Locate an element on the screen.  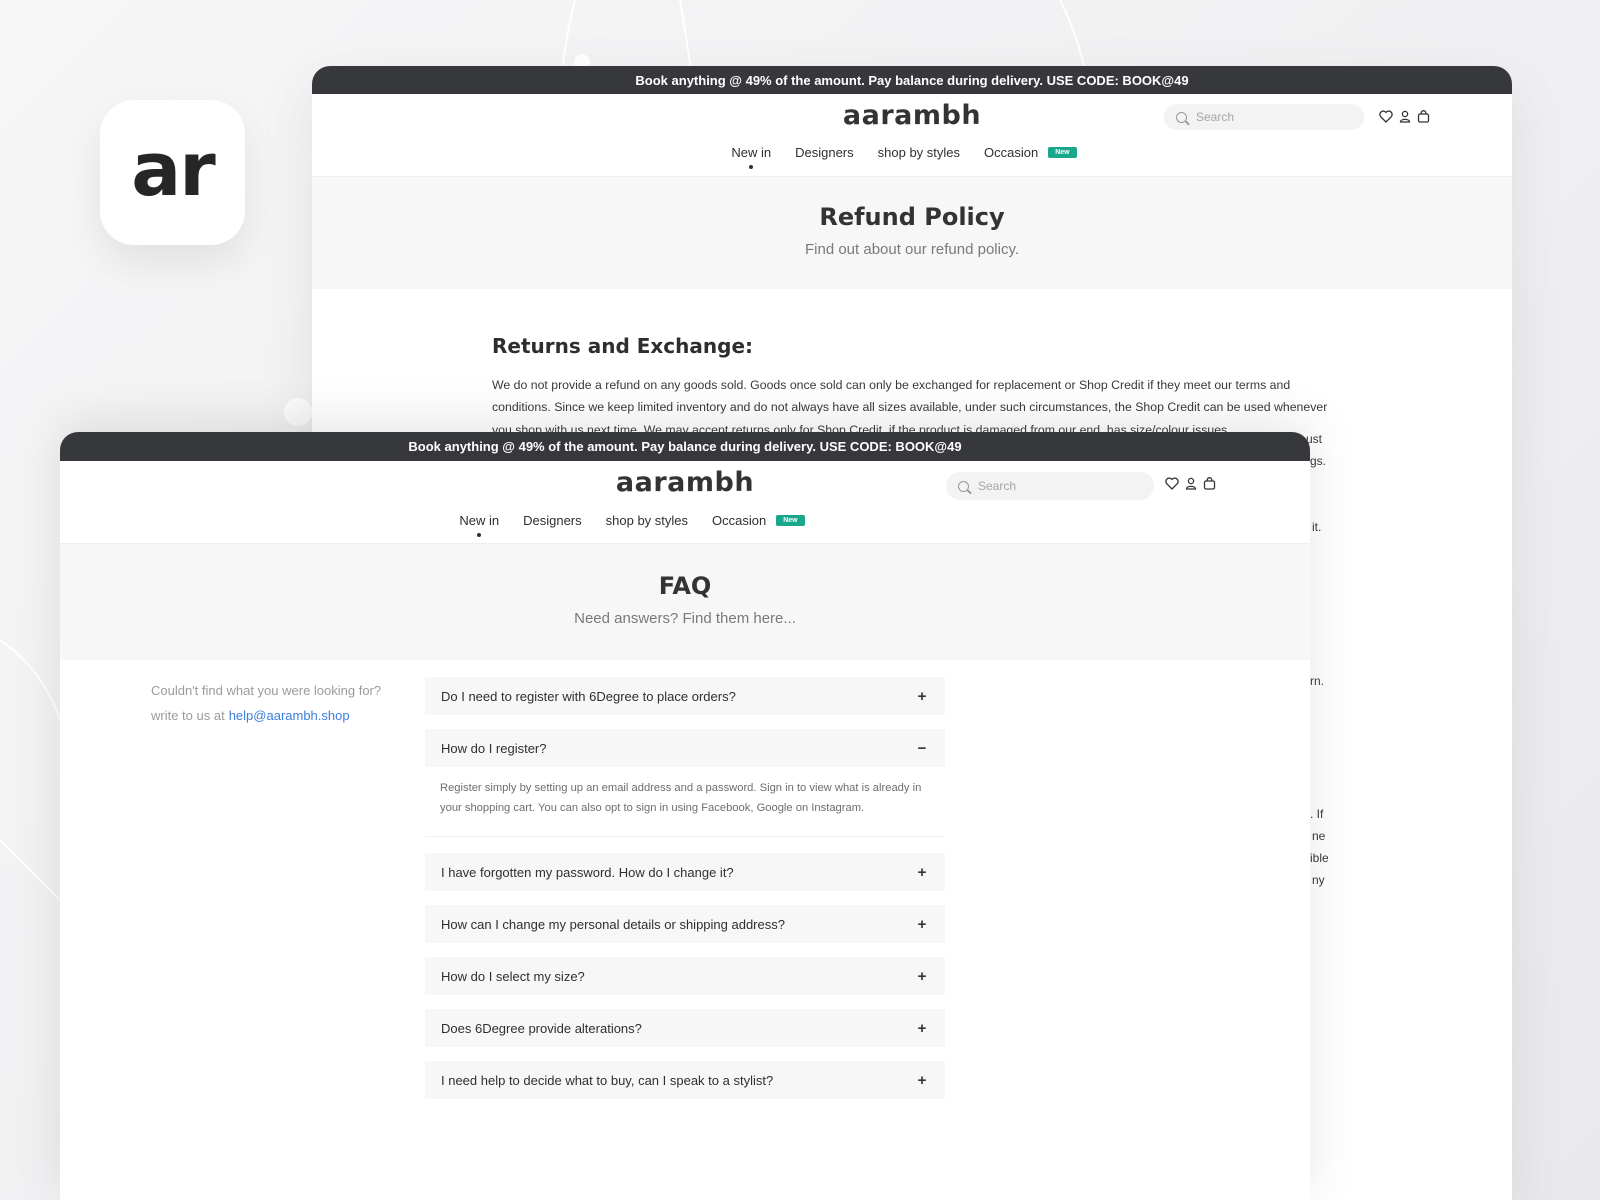
page-title: FAQ is located at coordinates (685, 586).